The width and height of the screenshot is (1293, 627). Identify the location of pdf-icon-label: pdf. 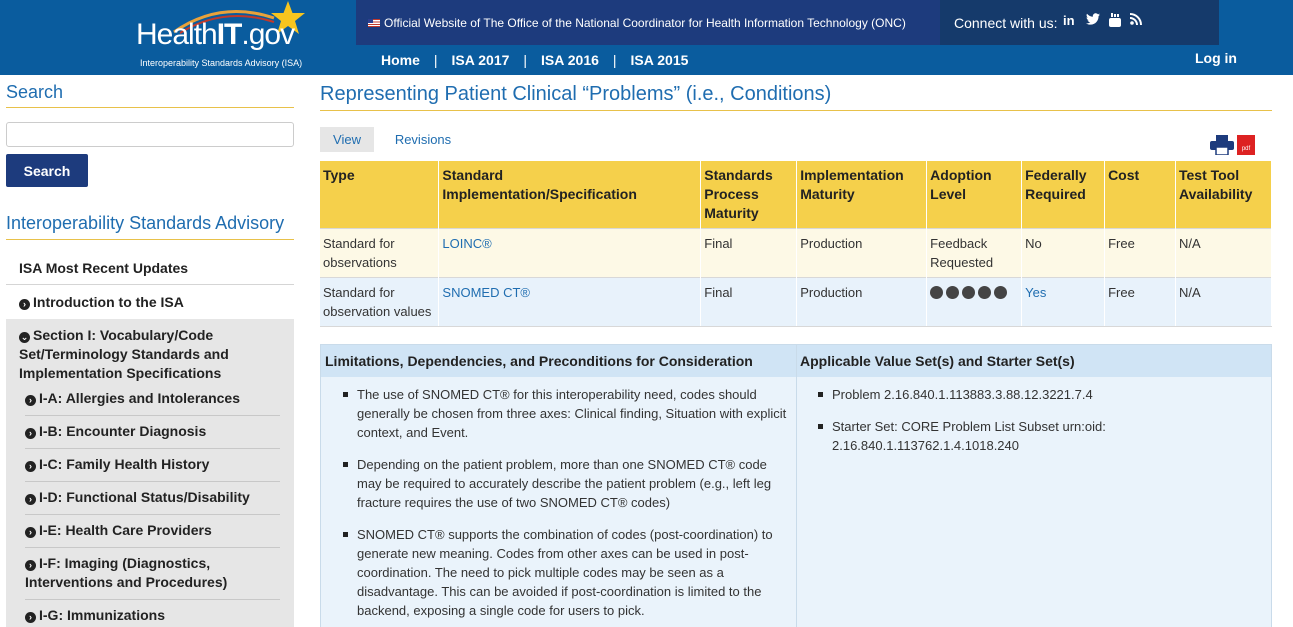
(1246, 149).